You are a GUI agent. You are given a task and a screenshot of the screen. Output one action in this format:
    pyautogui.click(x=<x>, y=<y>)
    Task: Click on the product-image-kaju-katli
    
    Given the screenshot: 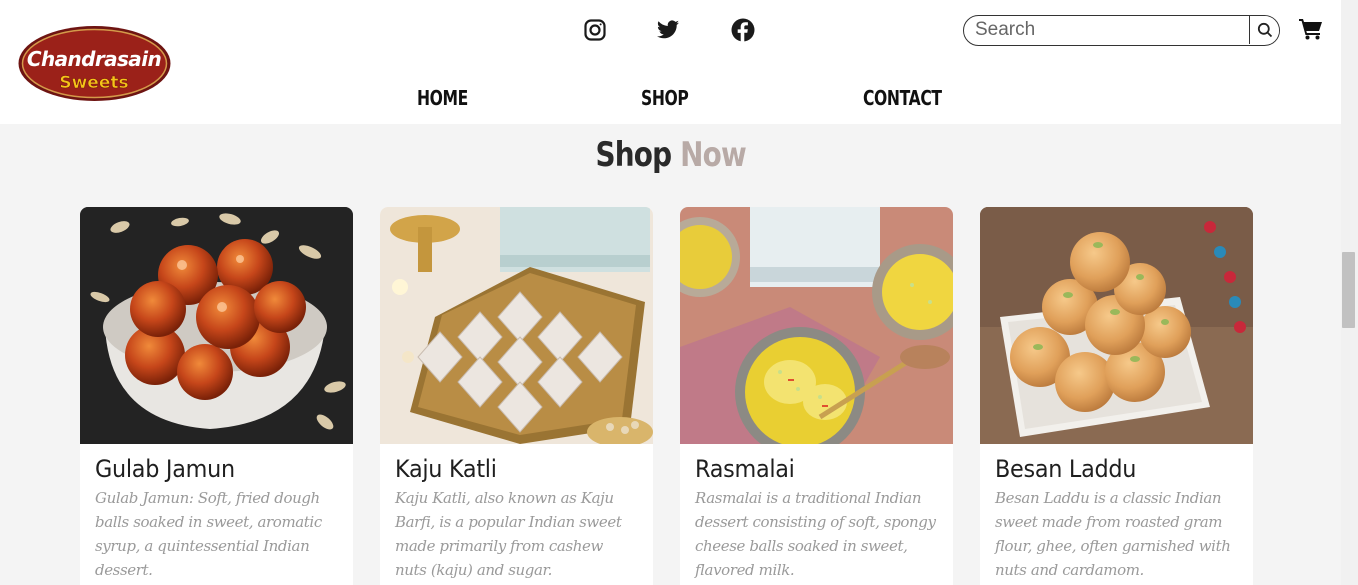 What is the action you would take?
    pyautogui.click(x=516, y=325)
    